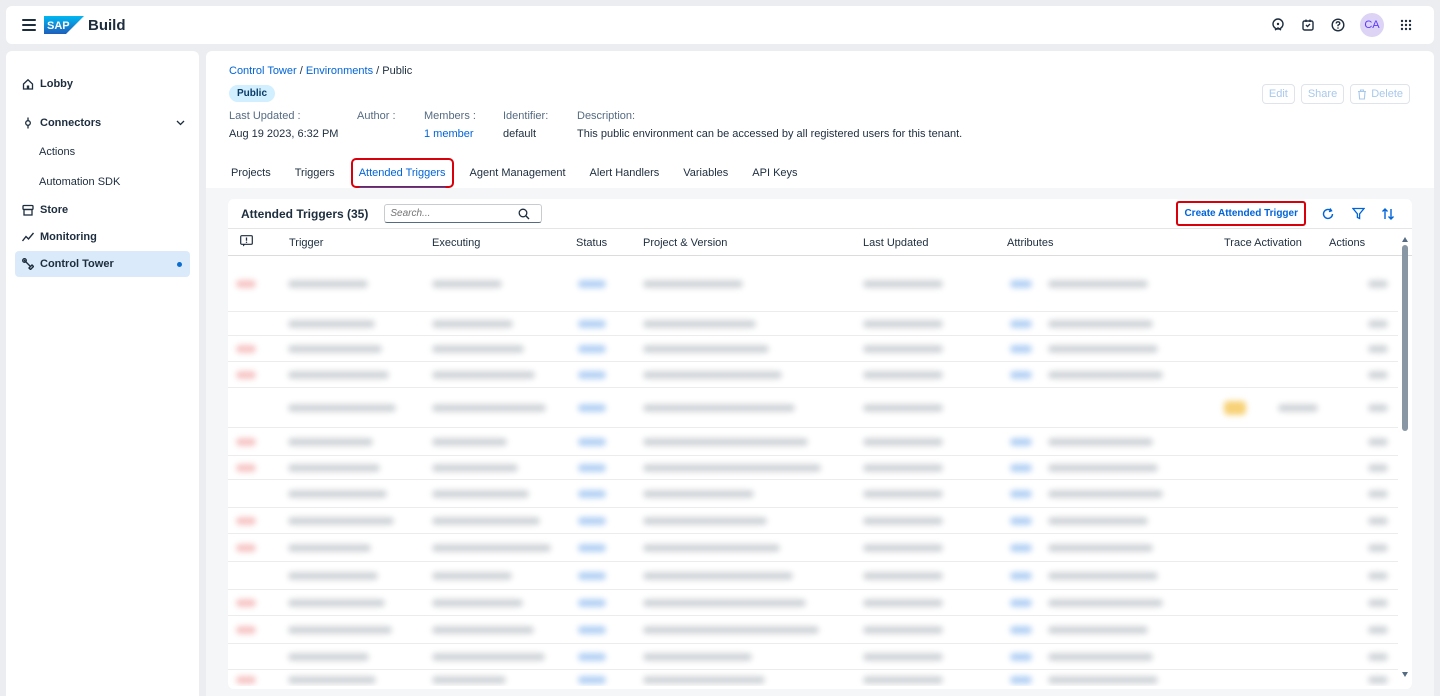  Describe the element at coordinates (180, 123) in the screenshot. I see `chevron-down-icon` at that location.